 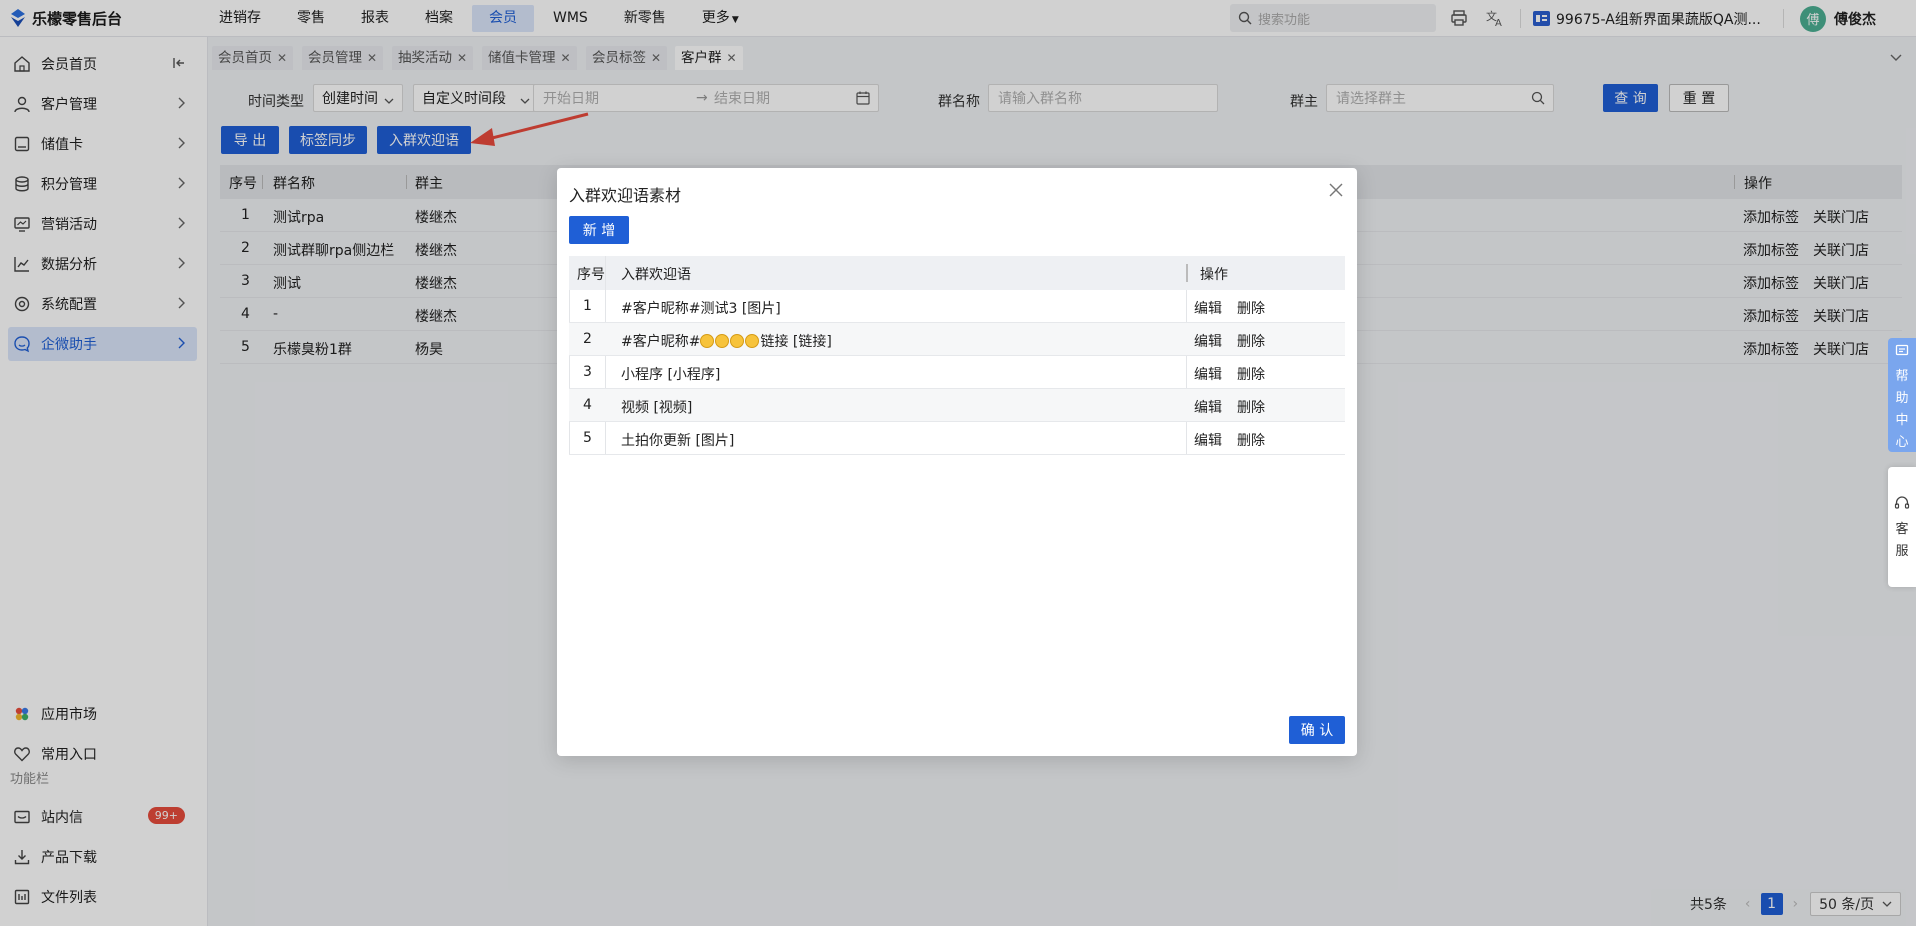 I want to click on header-text: 入群欢迎语, so click(x=656, y=275).